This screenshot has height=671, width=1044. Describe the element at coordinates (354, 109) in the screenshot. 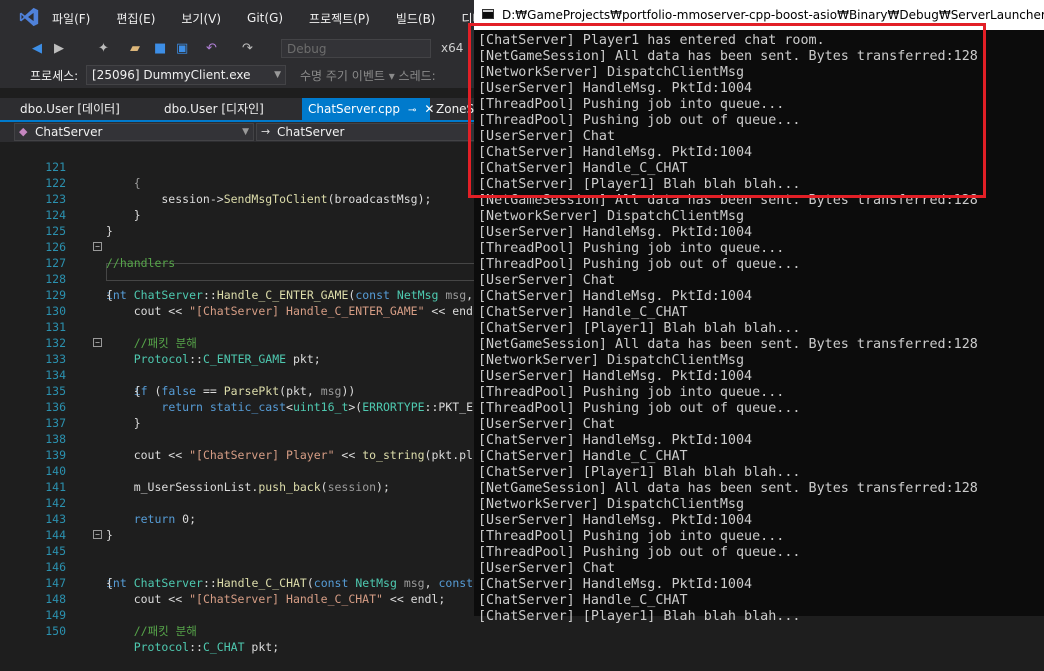

I see `tab-label: ChatServer.cpp` at that location.